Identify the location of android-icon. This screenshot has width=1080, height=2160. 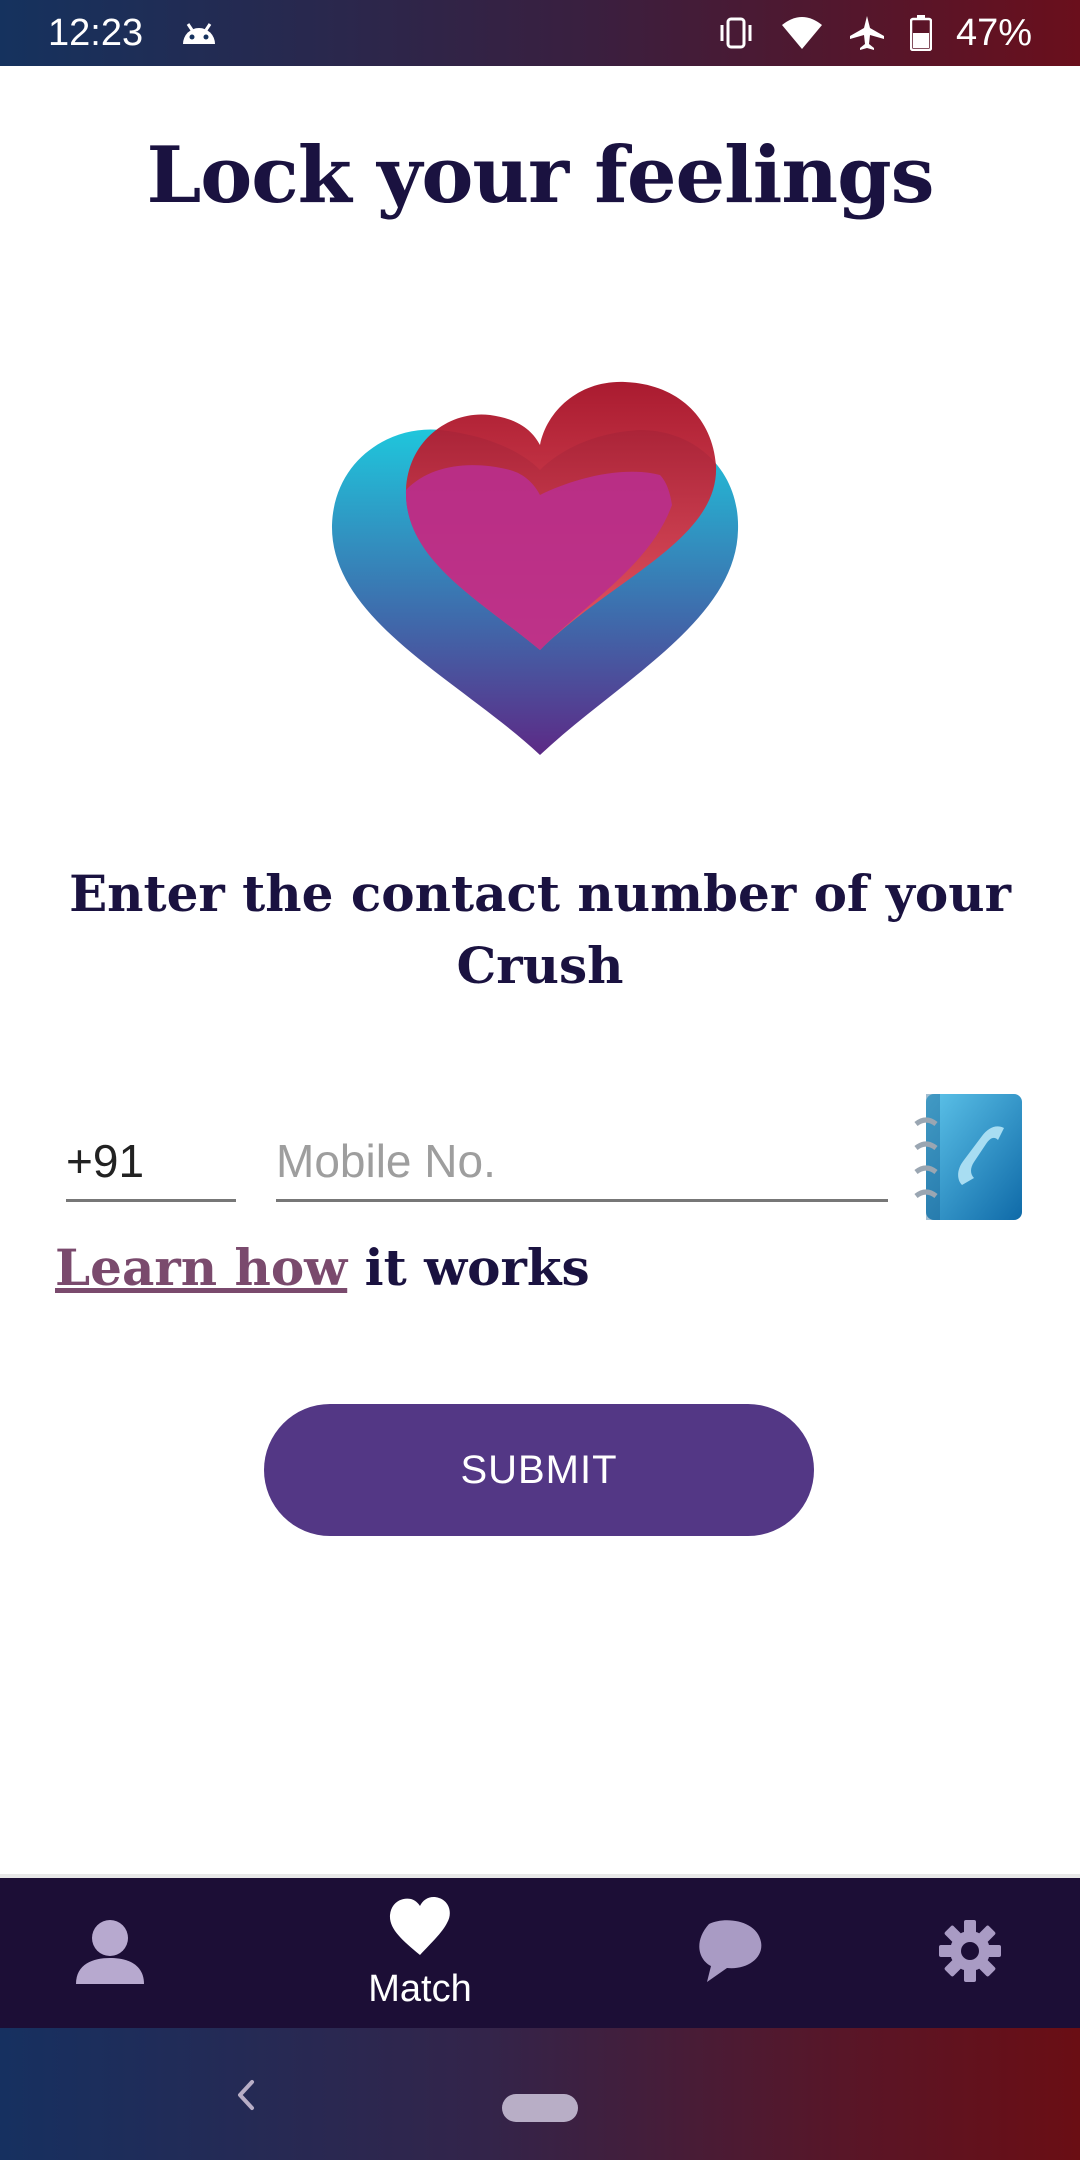
(199, 33).